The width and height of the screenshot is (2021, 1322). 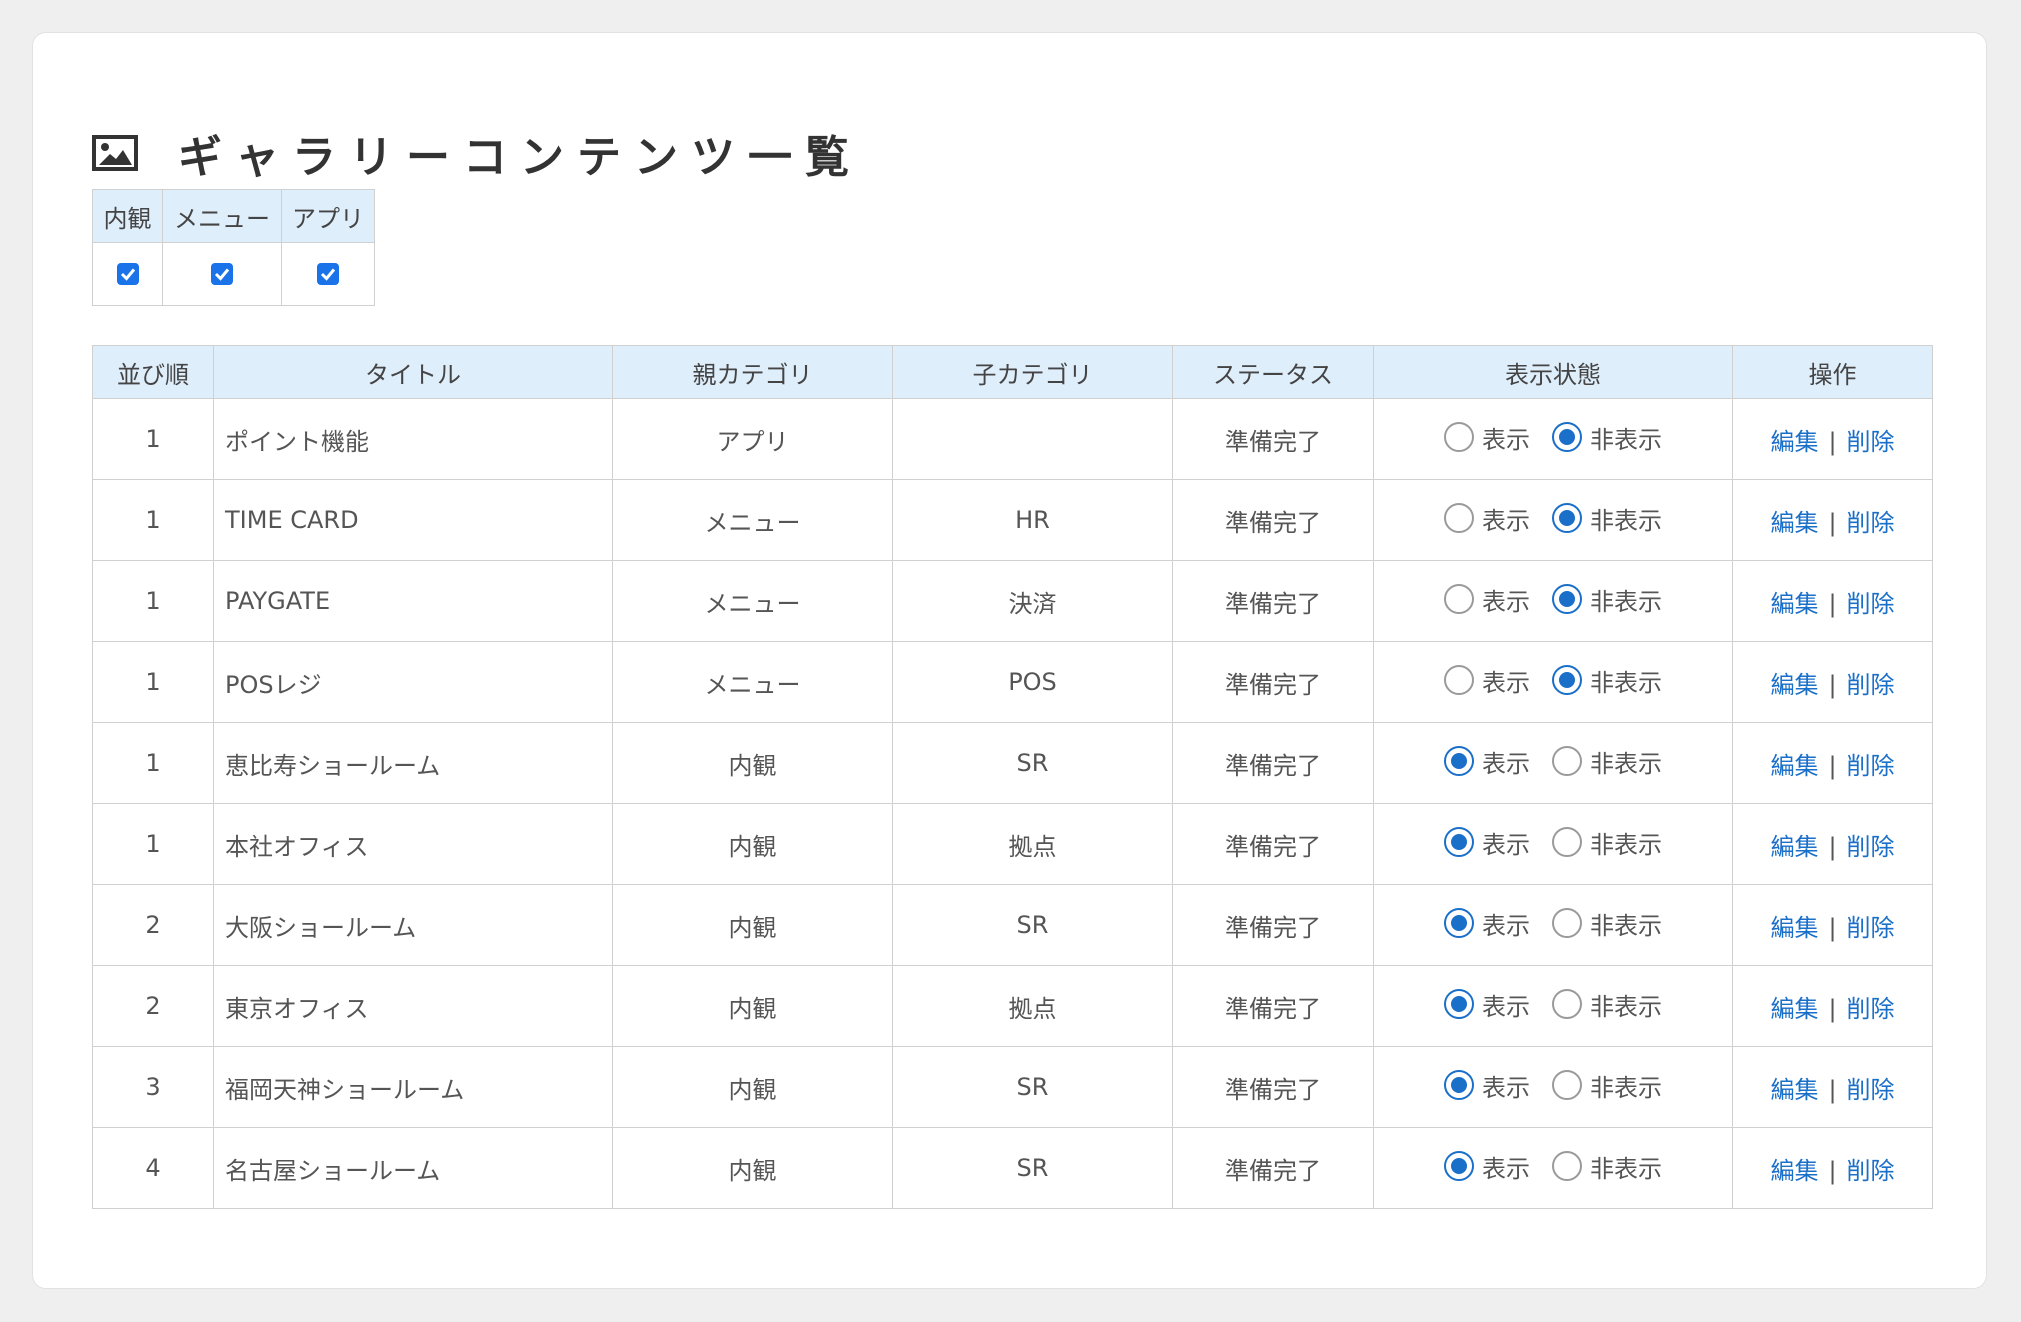 I want to click on status-cell: 準備完了, so click(x=1273, y=925).